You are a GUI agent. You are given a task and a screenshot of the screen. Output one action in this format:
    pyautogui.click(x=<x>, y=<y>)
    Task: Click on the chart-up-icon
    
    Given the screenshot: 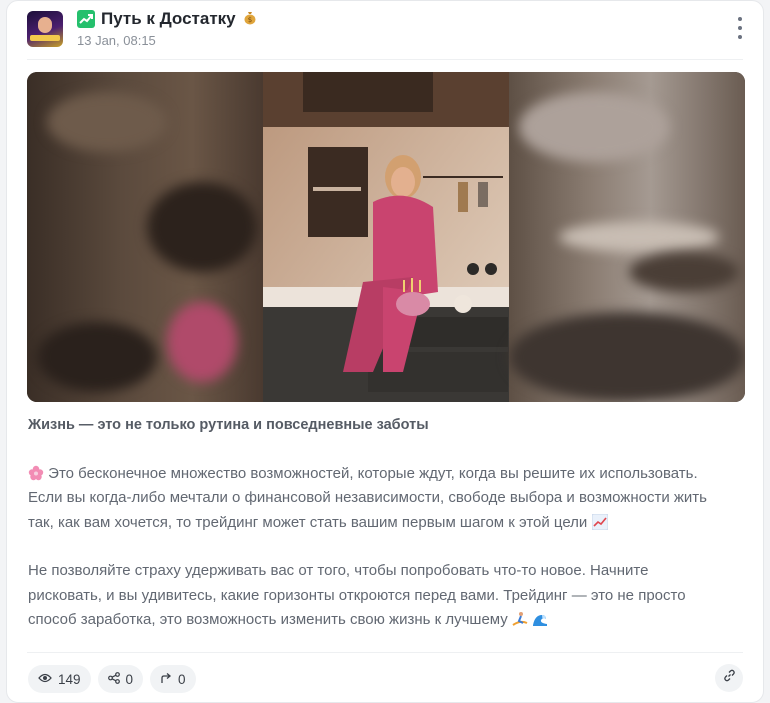 What is the action you would take?
    pyautogui.click(x=86, y=19)
    